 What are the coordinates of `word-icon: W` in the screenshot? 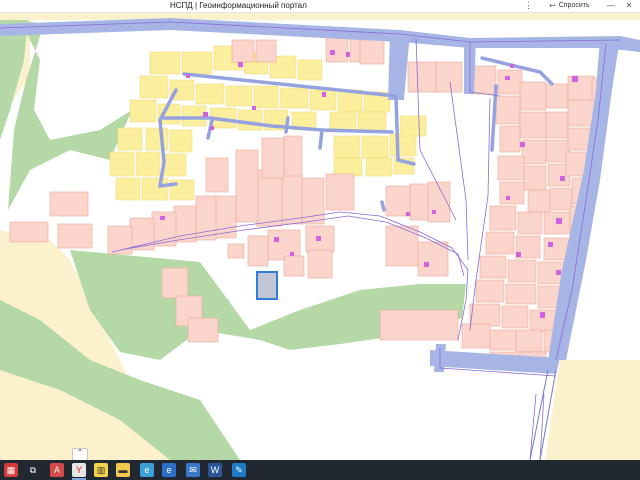 It's located at (215, 470).